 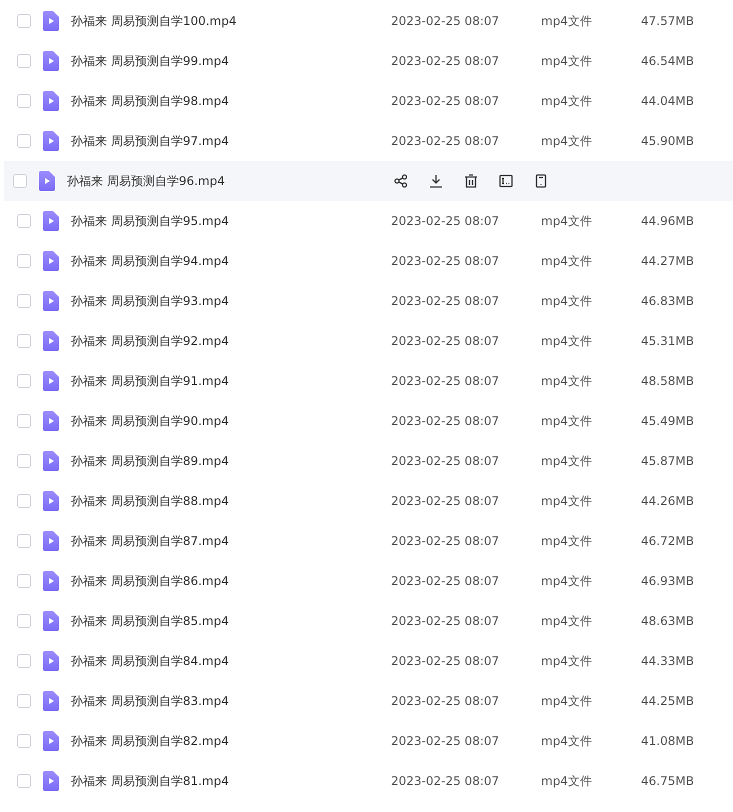 What do you see at coordinates (231, 701) in the screenshot?
I see `file-name: 孙福来 周易预测自学83.mp4` at bounding box center [231, 701].